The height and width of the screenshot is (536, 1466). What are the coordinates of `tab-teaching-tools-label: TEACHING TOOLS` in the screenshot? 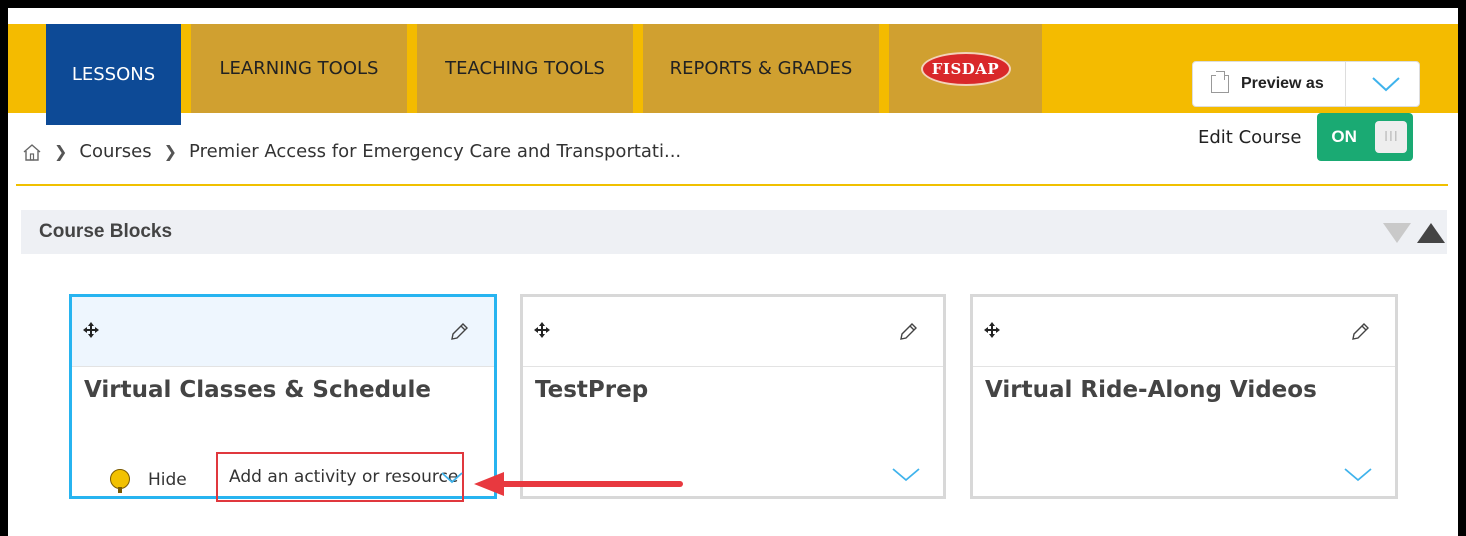 It's located at (525, 68).